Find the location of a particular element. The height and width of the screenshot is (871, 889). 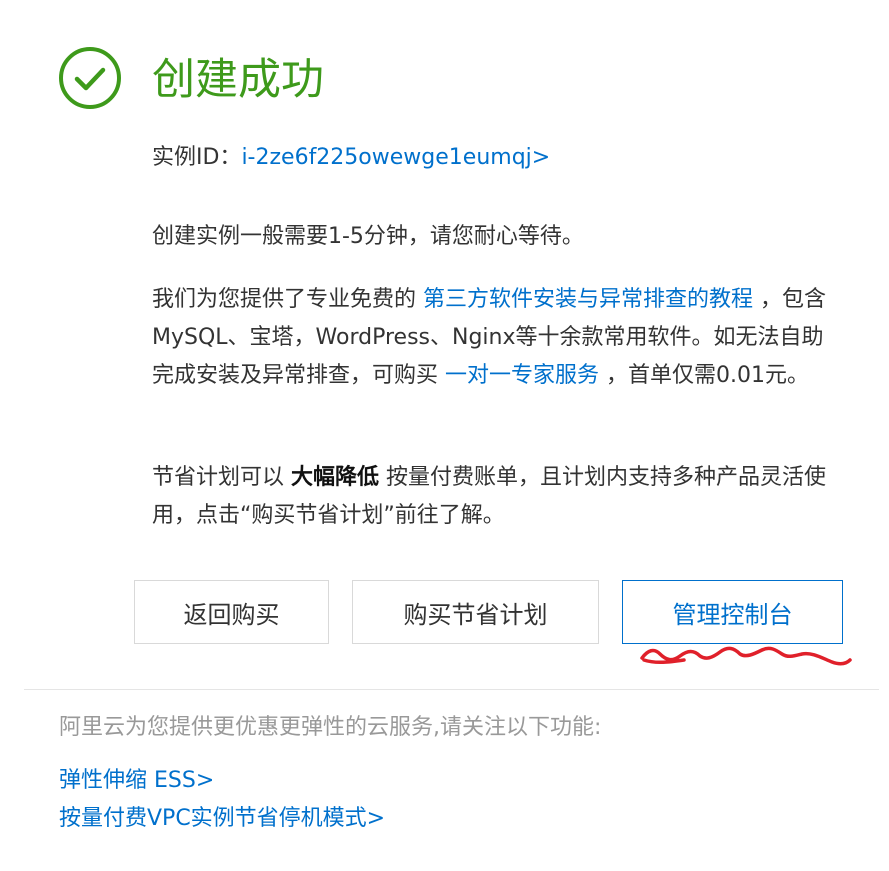

instance-id-row: 实例ID：i-2ze6f225owewge1eumqj> is located at coordinates (351, 158).